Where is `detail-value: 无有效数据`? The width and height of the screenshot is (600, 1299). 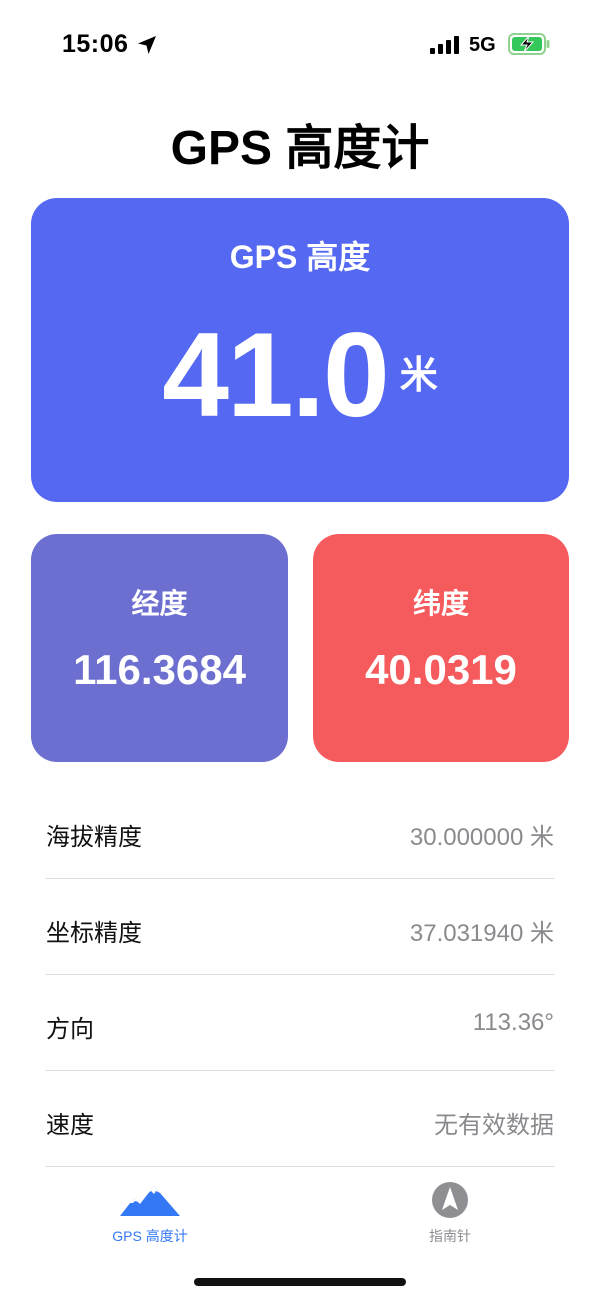
detail-value: 无有效数据 is located at coordinates (494, 1125).